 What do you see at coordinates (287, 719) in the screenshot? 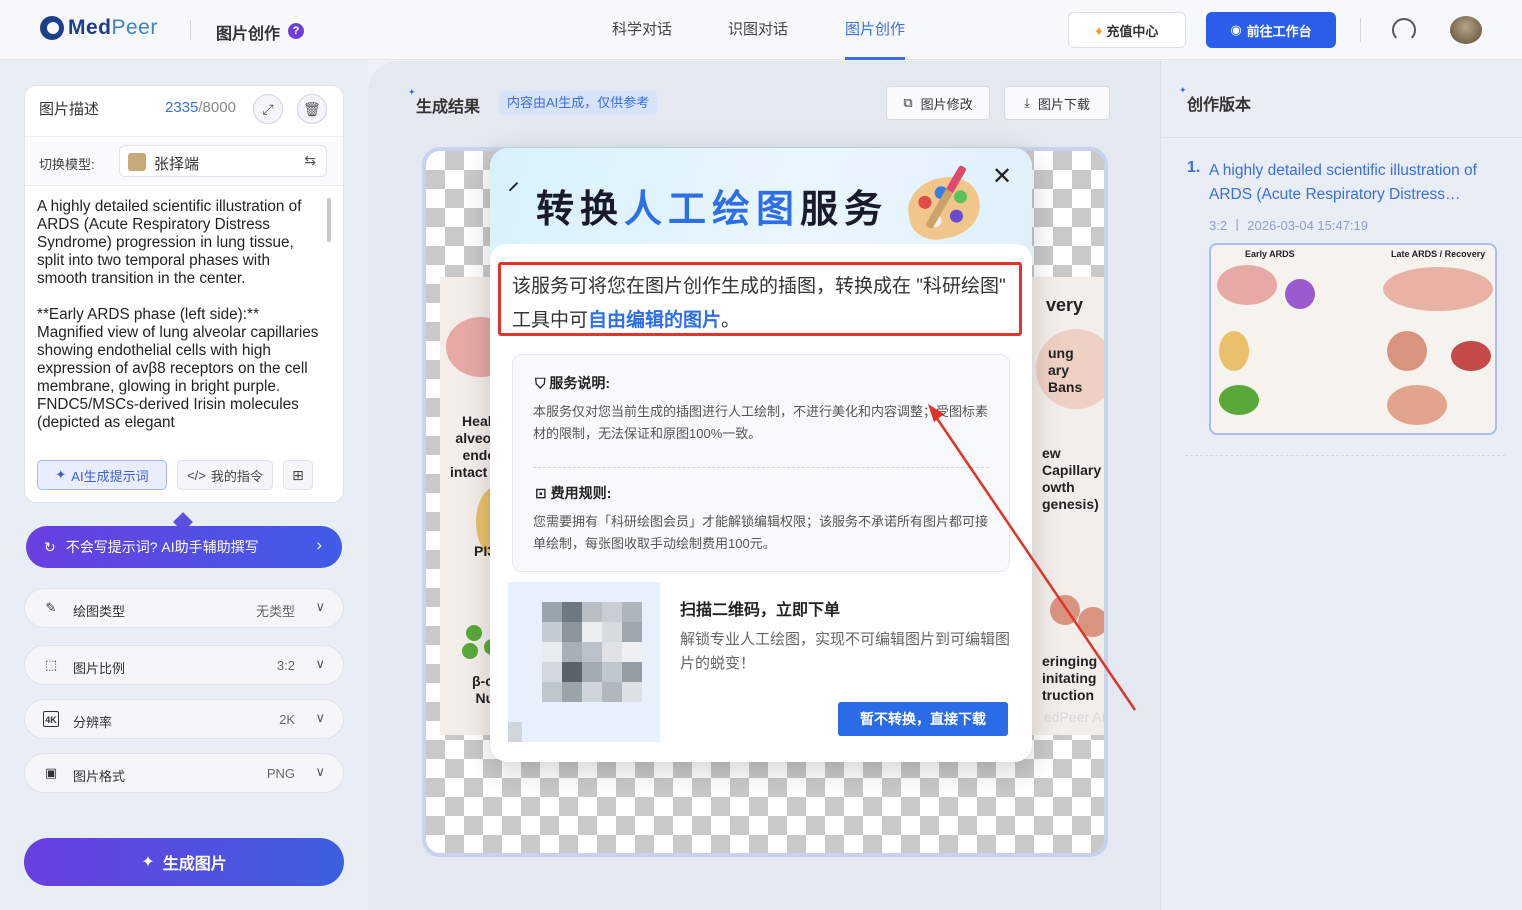
I see `resolution-value: 2K` at bounding box center [287, 719].